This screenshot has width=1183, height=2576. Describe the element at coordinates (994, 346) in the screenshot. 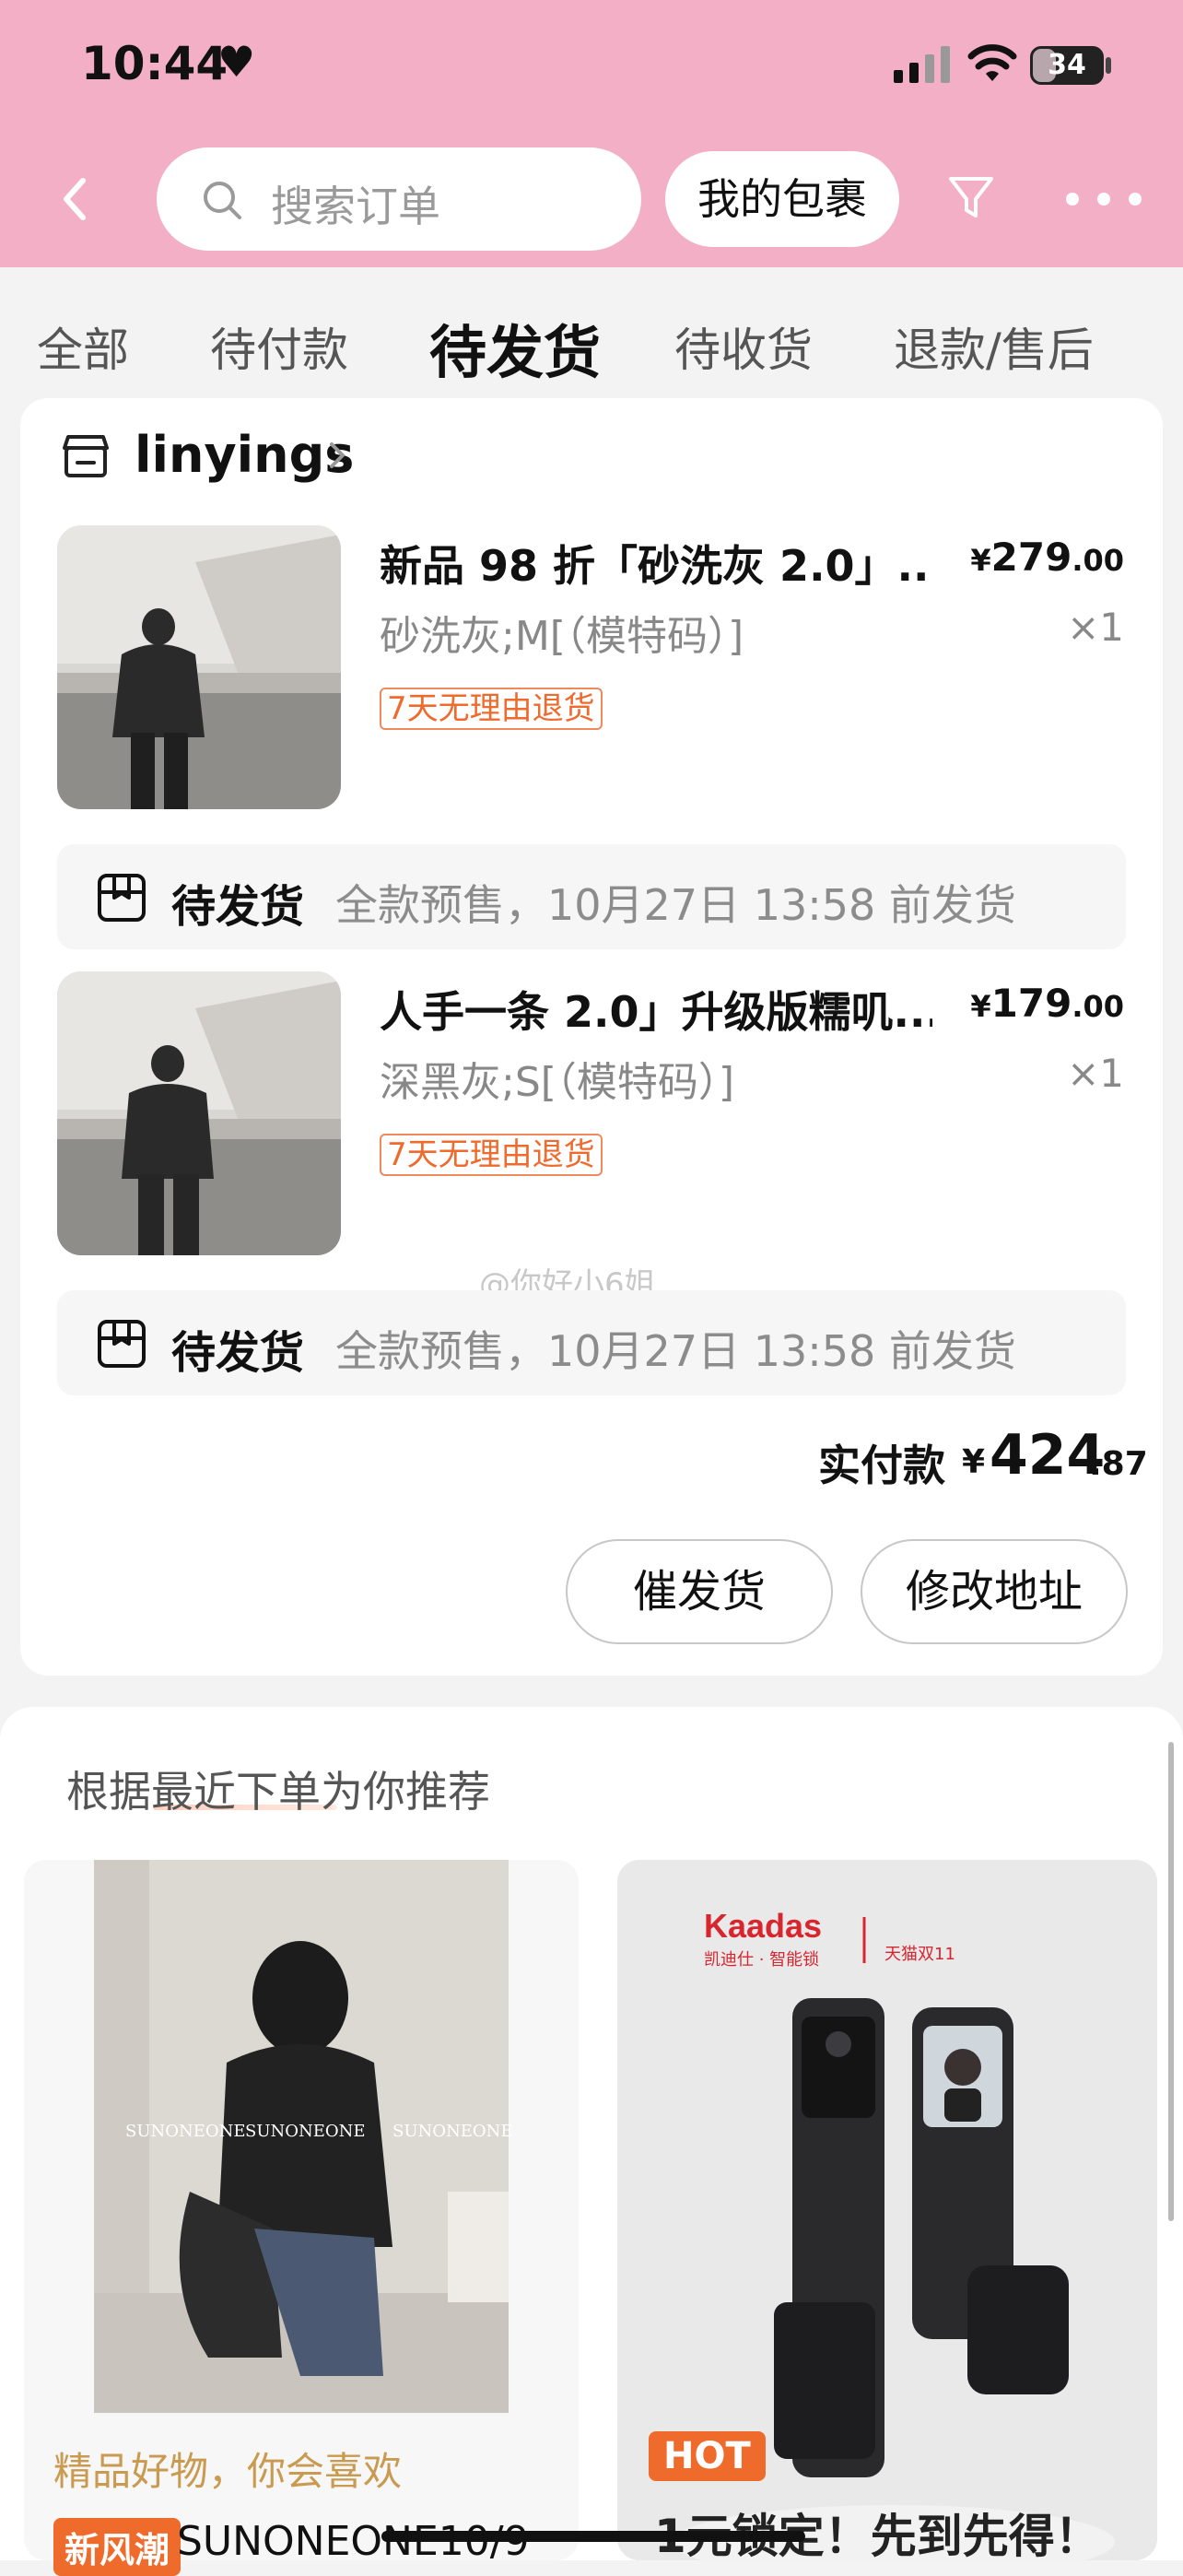

I see `tab-refund-aftersale: 退款/售后` at that location.